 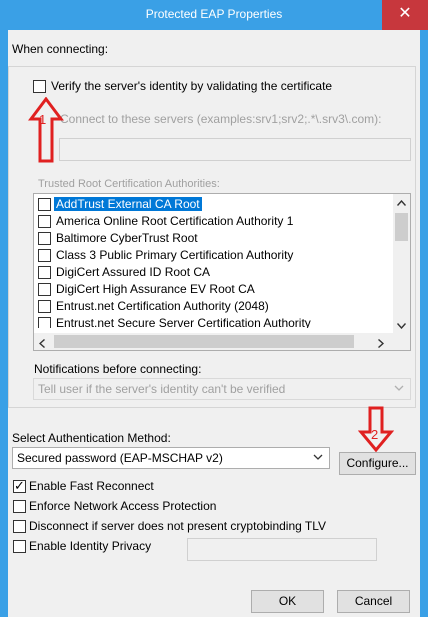 What do you see at coordinates (222, 204) in the screenshot?
I see `cert-list-item: AddTrust External CA Root` at bounding box center [222, 204].